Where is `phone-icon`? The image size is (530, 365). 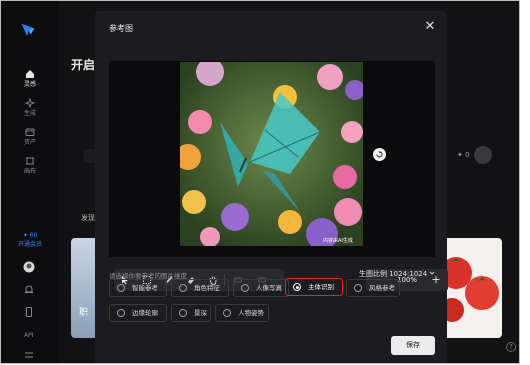 phone-icon is located at coordinates (29, 312).